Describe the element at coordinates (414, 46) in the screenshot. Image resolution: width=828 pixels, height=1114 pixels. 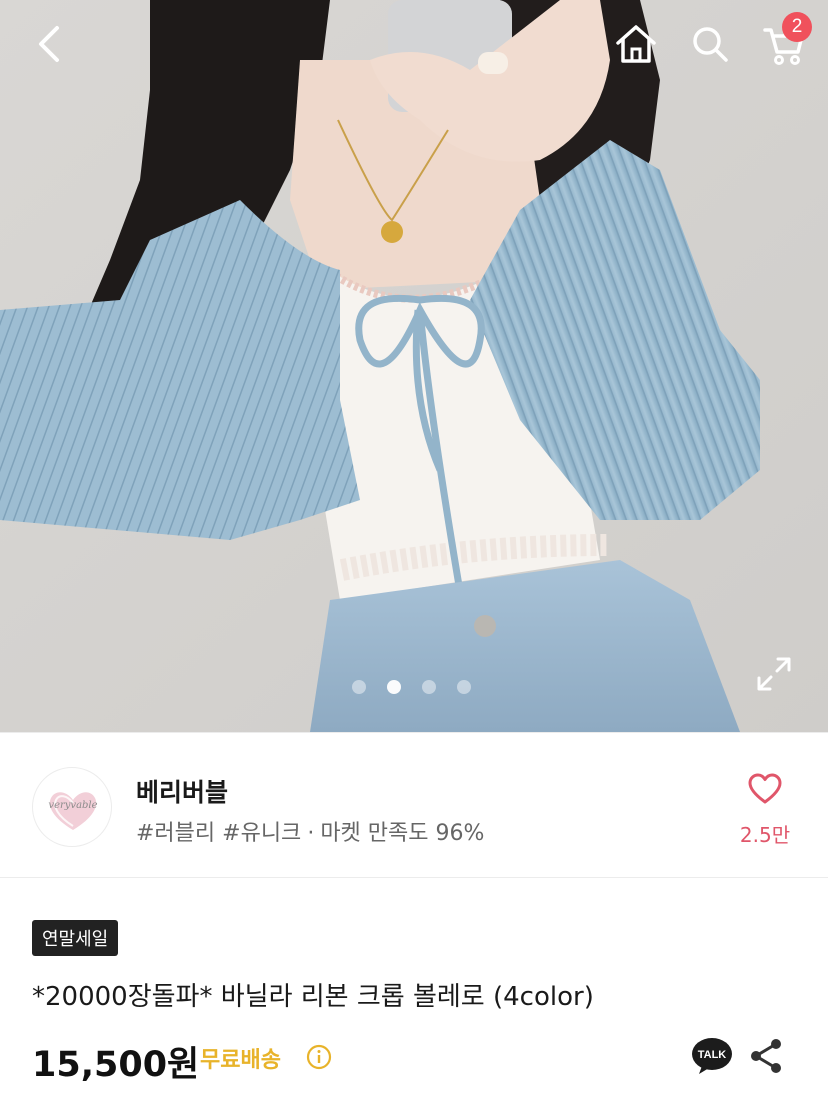
I see `top-navigation-bar: 2` at that location.